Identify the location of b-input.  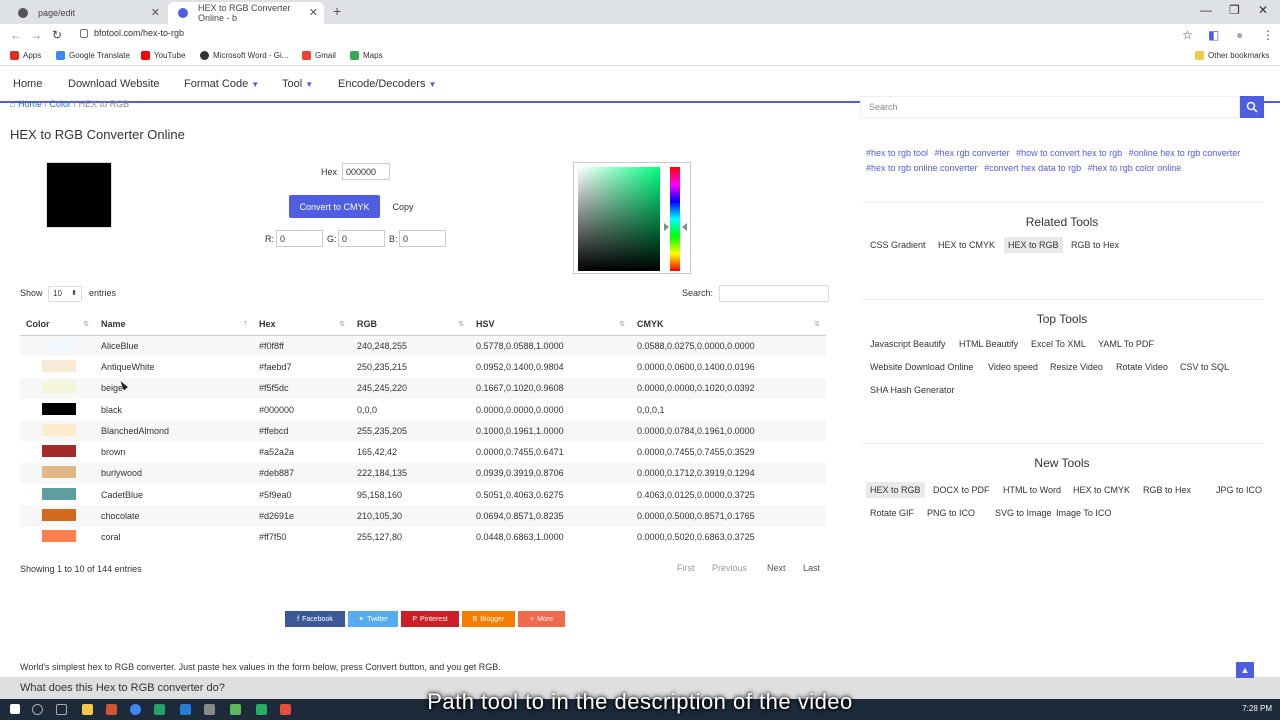
(422, 238).